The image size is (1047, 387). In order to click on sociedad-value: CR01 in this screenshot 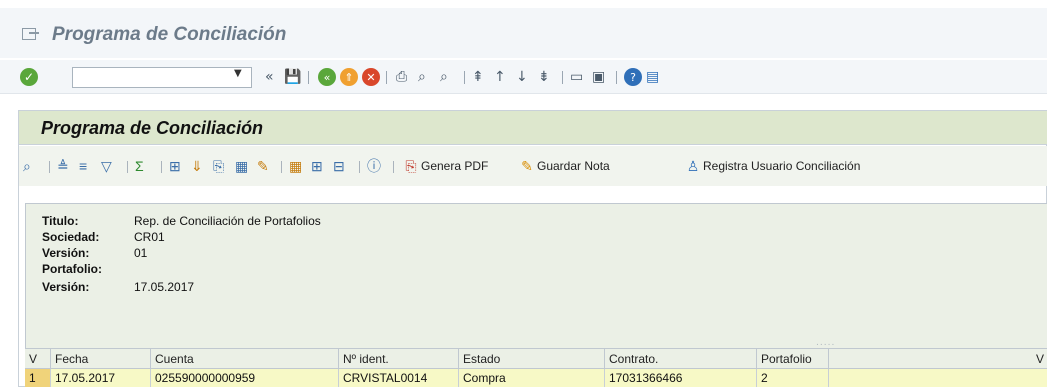, I will do `click(149, 237)`.